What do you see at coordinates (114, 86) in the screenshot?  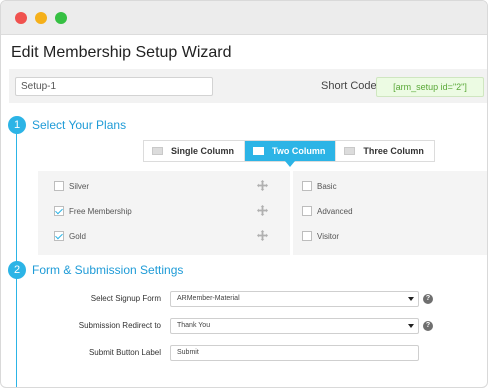 I see `setup-name-input: Setup-1` at bounding box center [114, 86].